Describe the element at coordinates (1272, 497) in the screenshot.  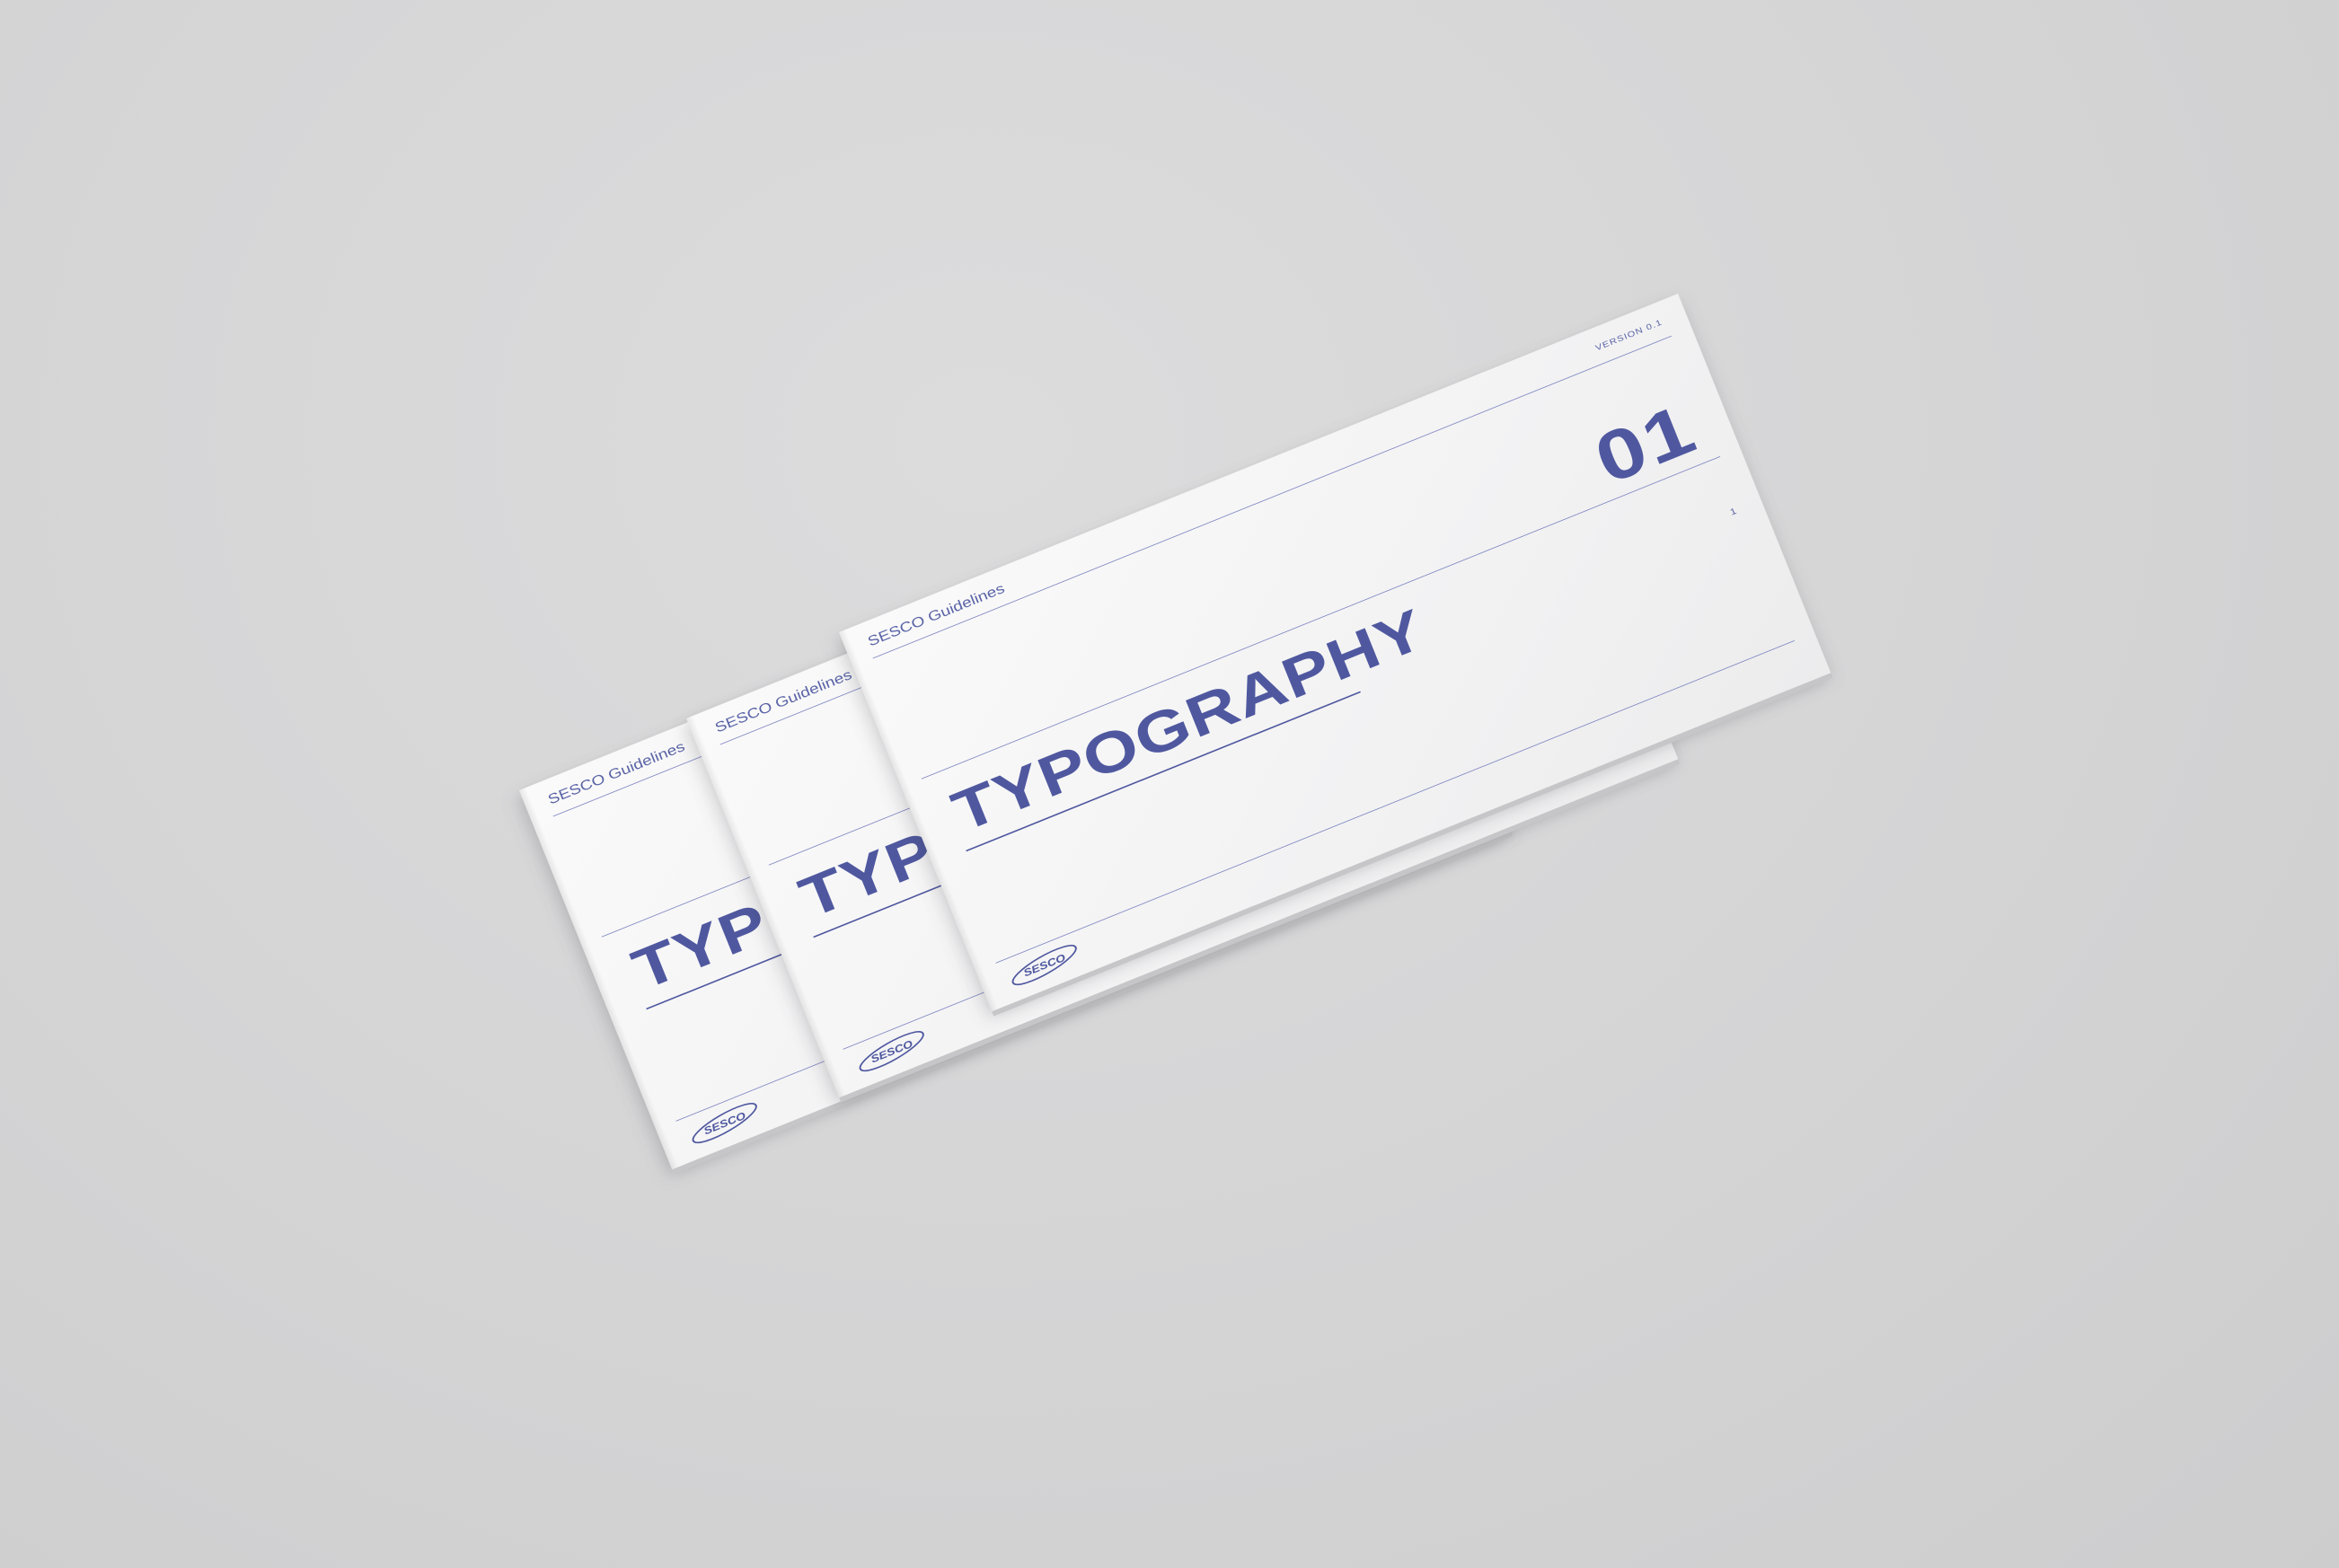
I see `top-rule` at that location.